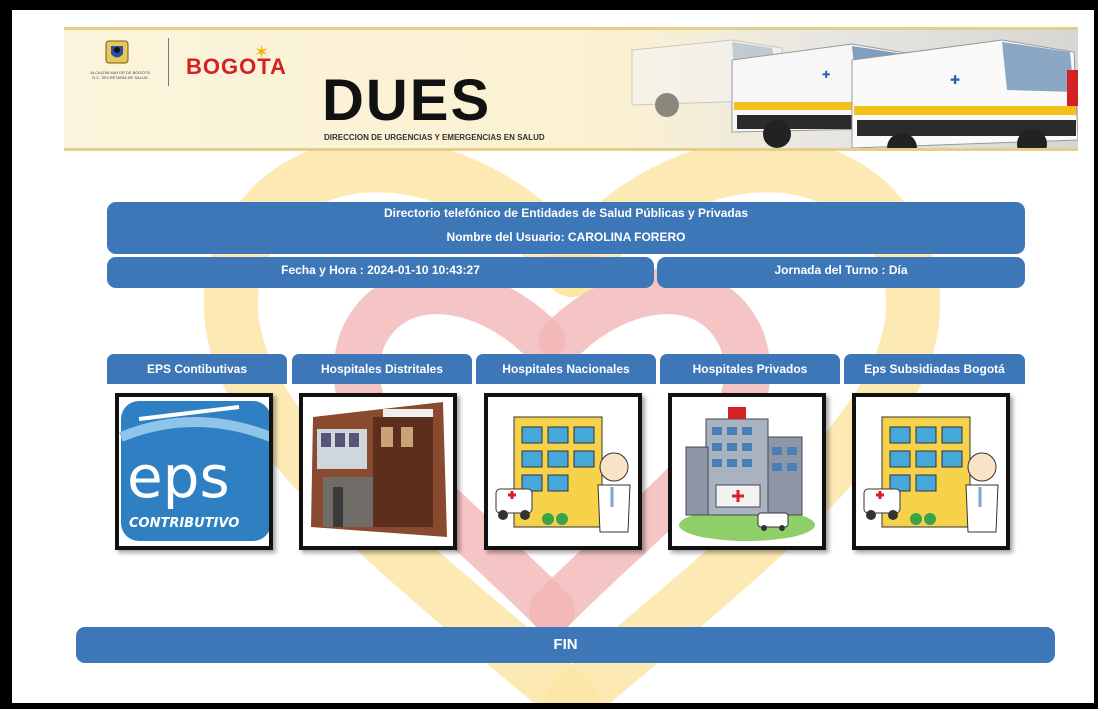  I want to click on hospitales-distritales-tile, so click(378, 471).